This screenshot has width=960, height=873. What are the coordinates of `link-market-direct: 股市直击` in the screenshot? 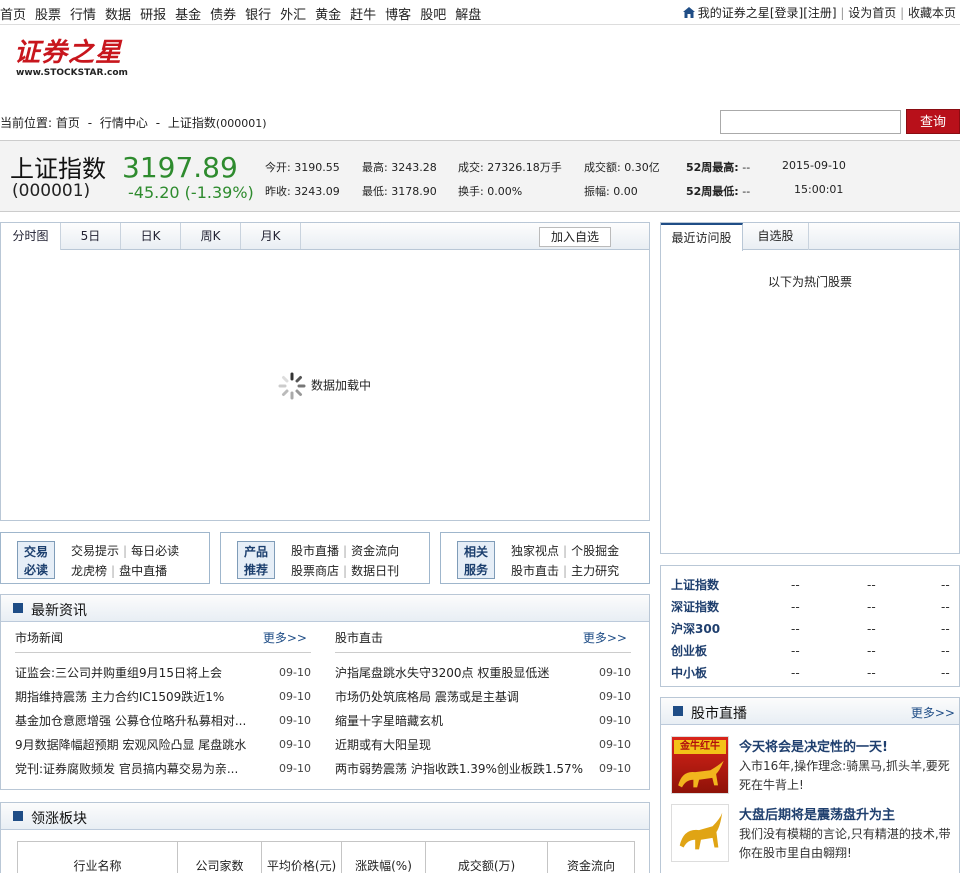 It's located at (535, 571).